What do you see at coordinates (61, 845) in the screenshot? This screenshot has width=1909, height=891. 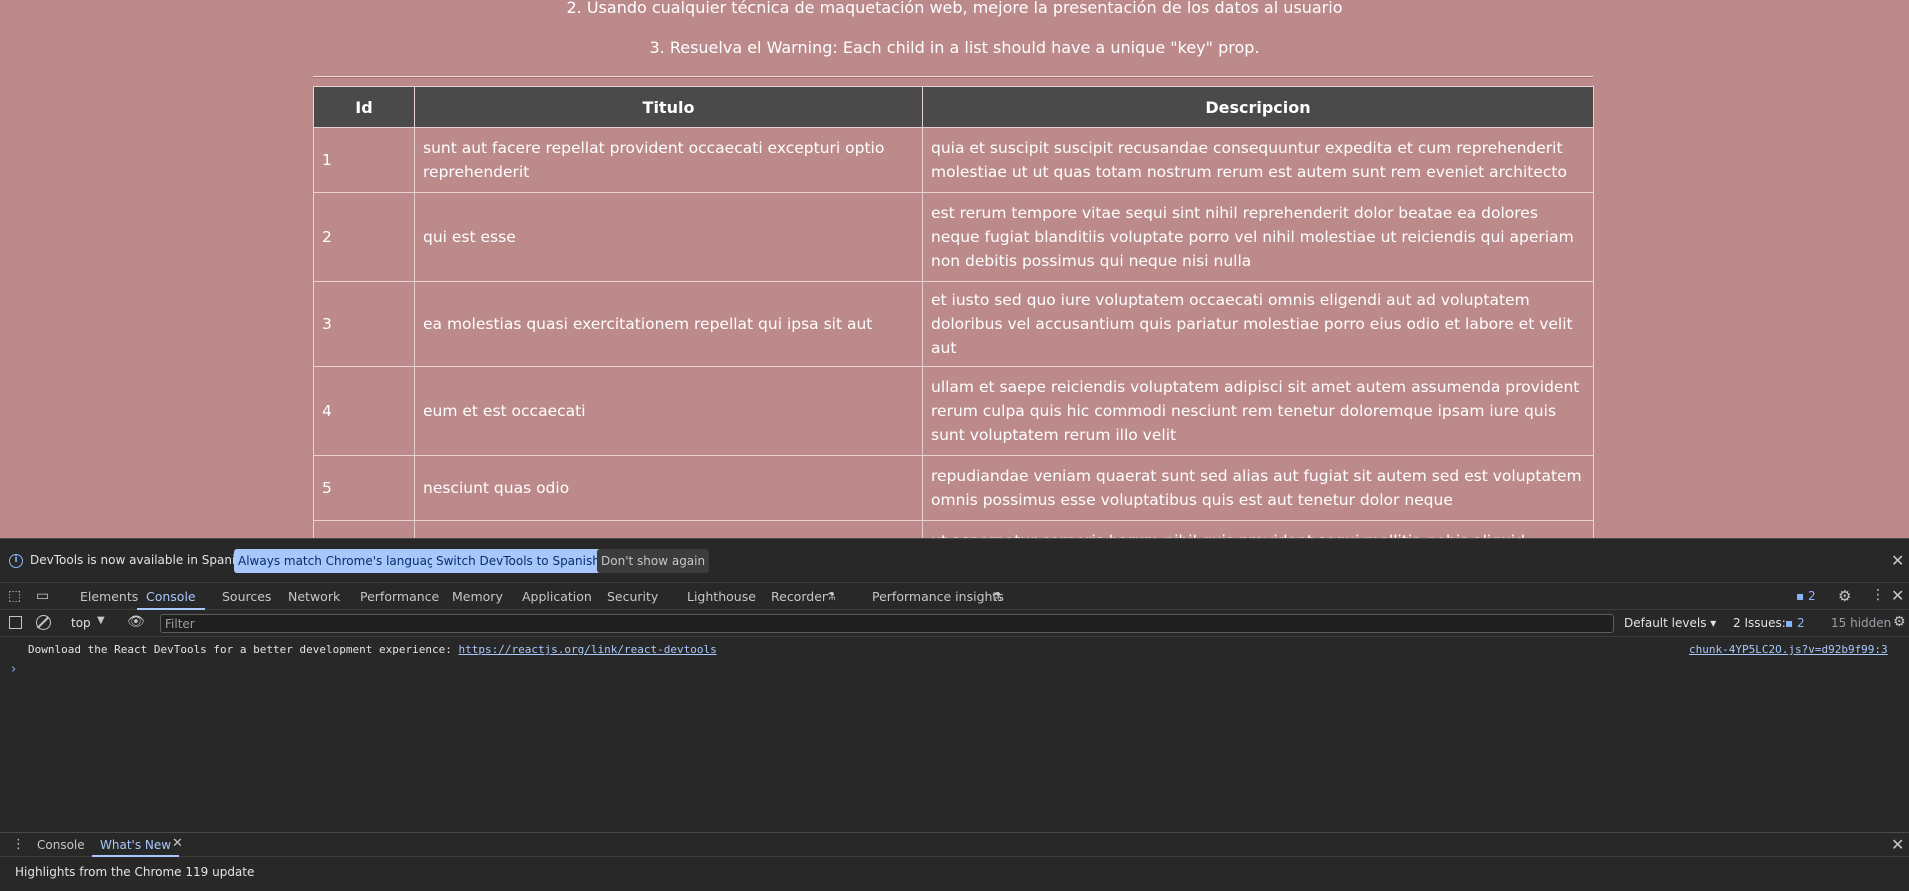 I see `drawer-tab-console: Console` at bounding box center [61, 845].